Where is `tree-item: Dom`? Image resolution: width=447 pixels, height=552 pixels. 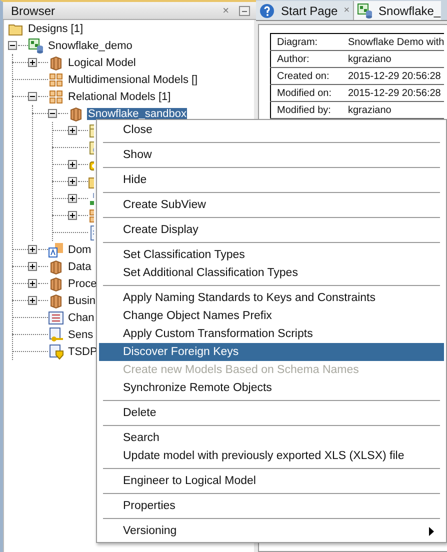 tree-item: Dom is located at coordinates (79, 250).